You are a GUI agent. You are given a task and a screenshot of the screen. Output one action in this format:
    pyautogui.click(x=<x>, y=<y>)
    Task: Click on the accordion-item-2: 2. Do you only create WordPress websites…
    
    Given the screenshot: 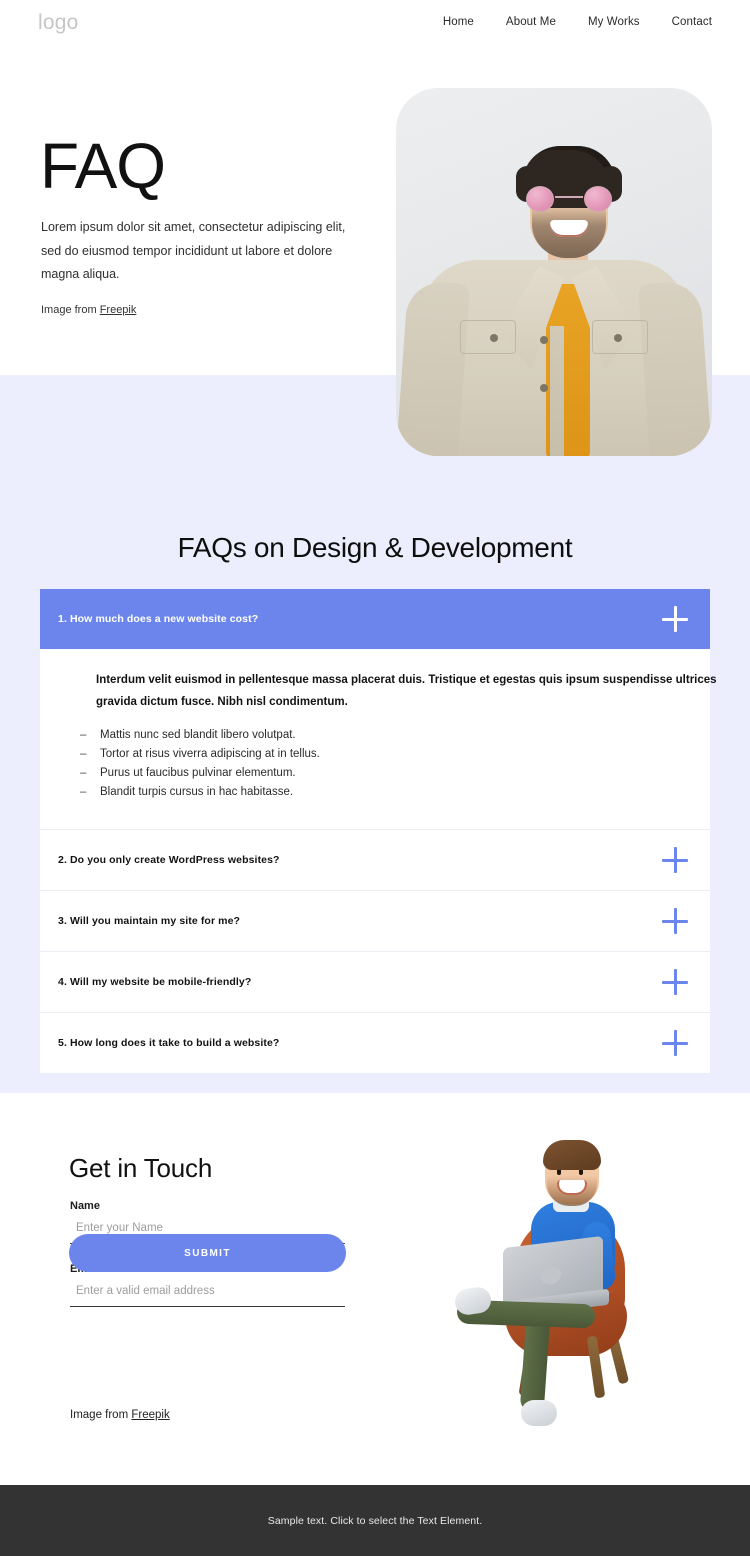 What is the action you would take?
    pyautogui.click(x=375, y=859)
    